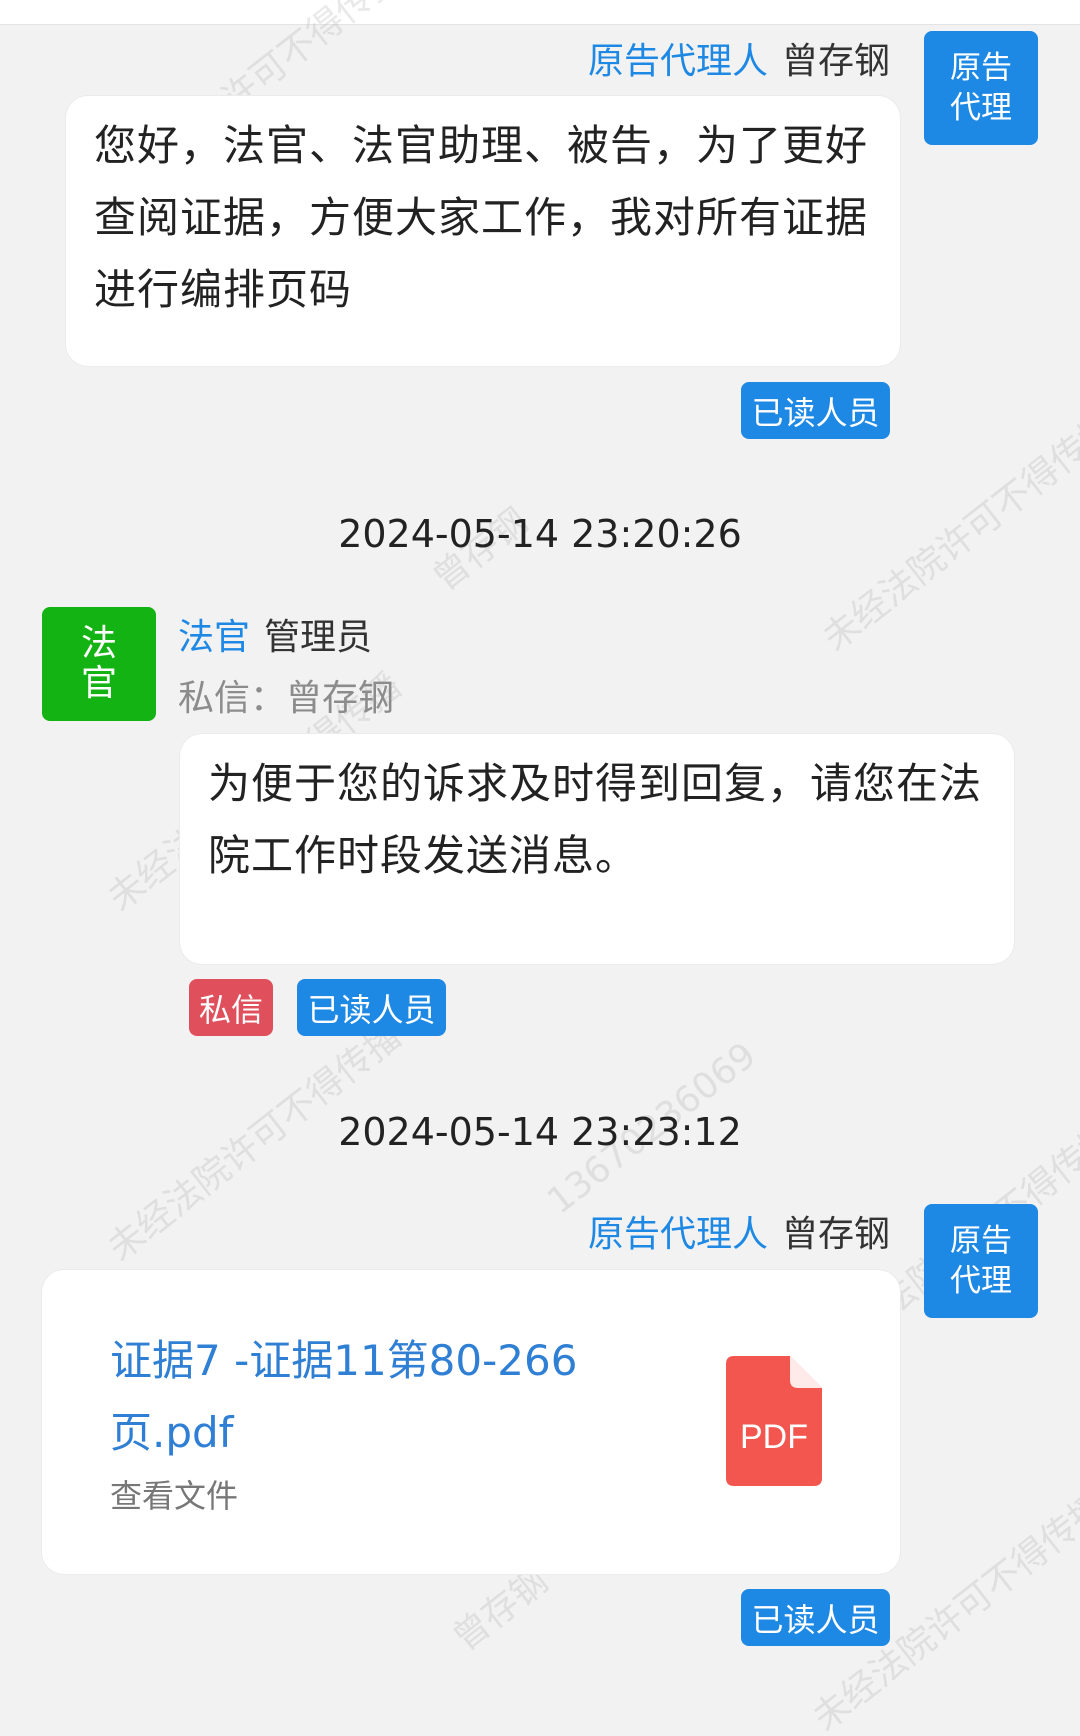 The image size is (1080, 1736). I want to click on pdf-label: PDF, so click(774, 1437).